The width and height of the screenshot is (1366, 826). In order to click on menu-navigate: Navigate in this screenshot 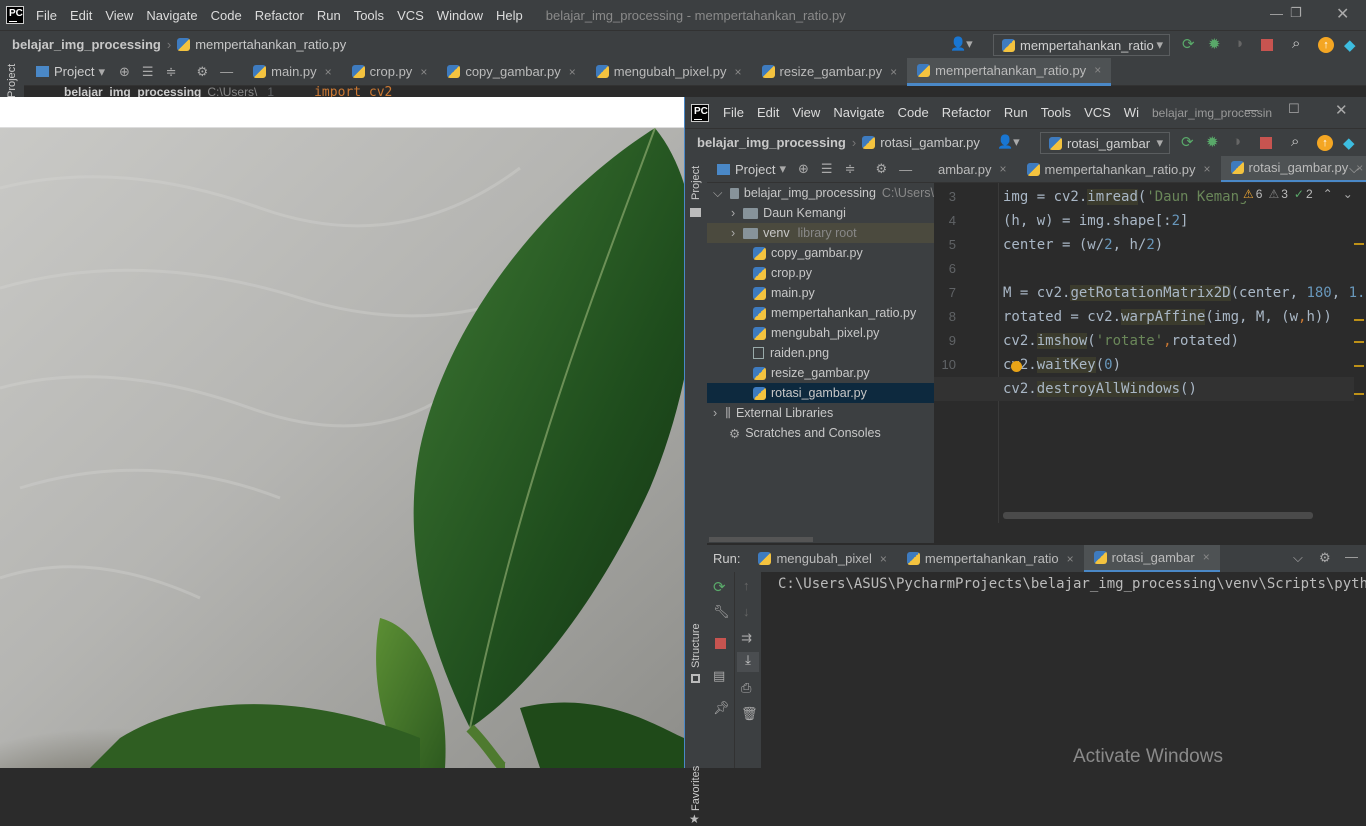, I will do `click(171, 15)`.